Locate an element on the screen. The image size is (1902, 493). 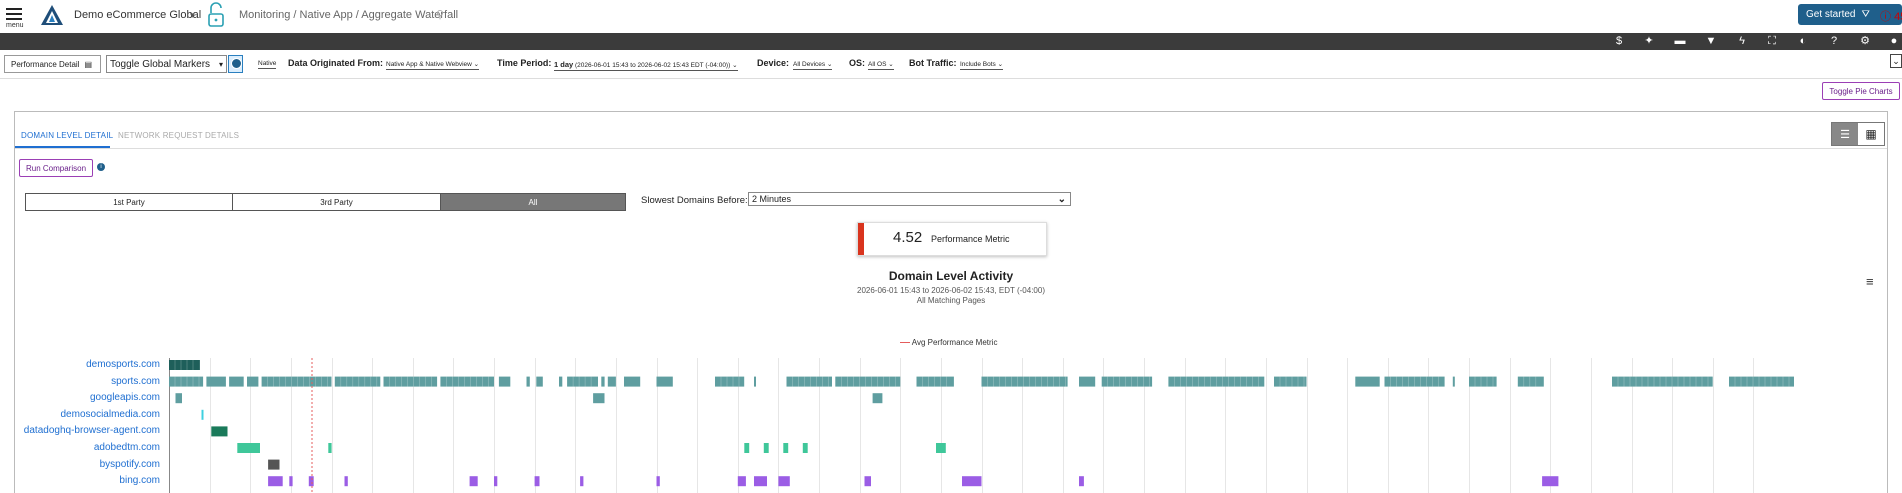
sparkle-icon: ✦ is located at coordinates (1649, 41).